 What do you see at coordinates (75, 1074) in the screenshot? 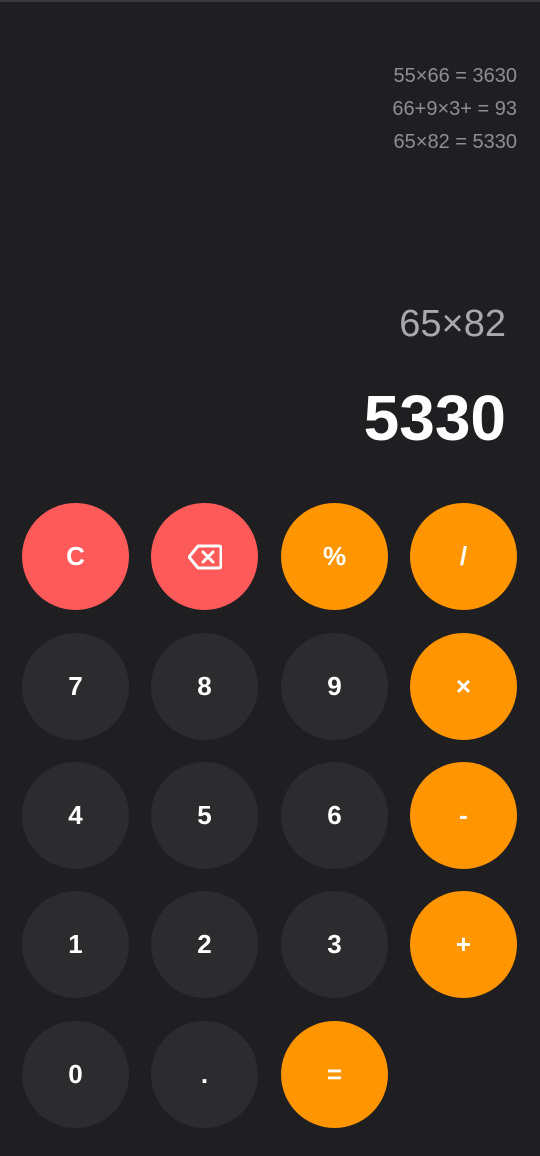
I see `digit-0-button: 0` at bounding box center [75, 1074].